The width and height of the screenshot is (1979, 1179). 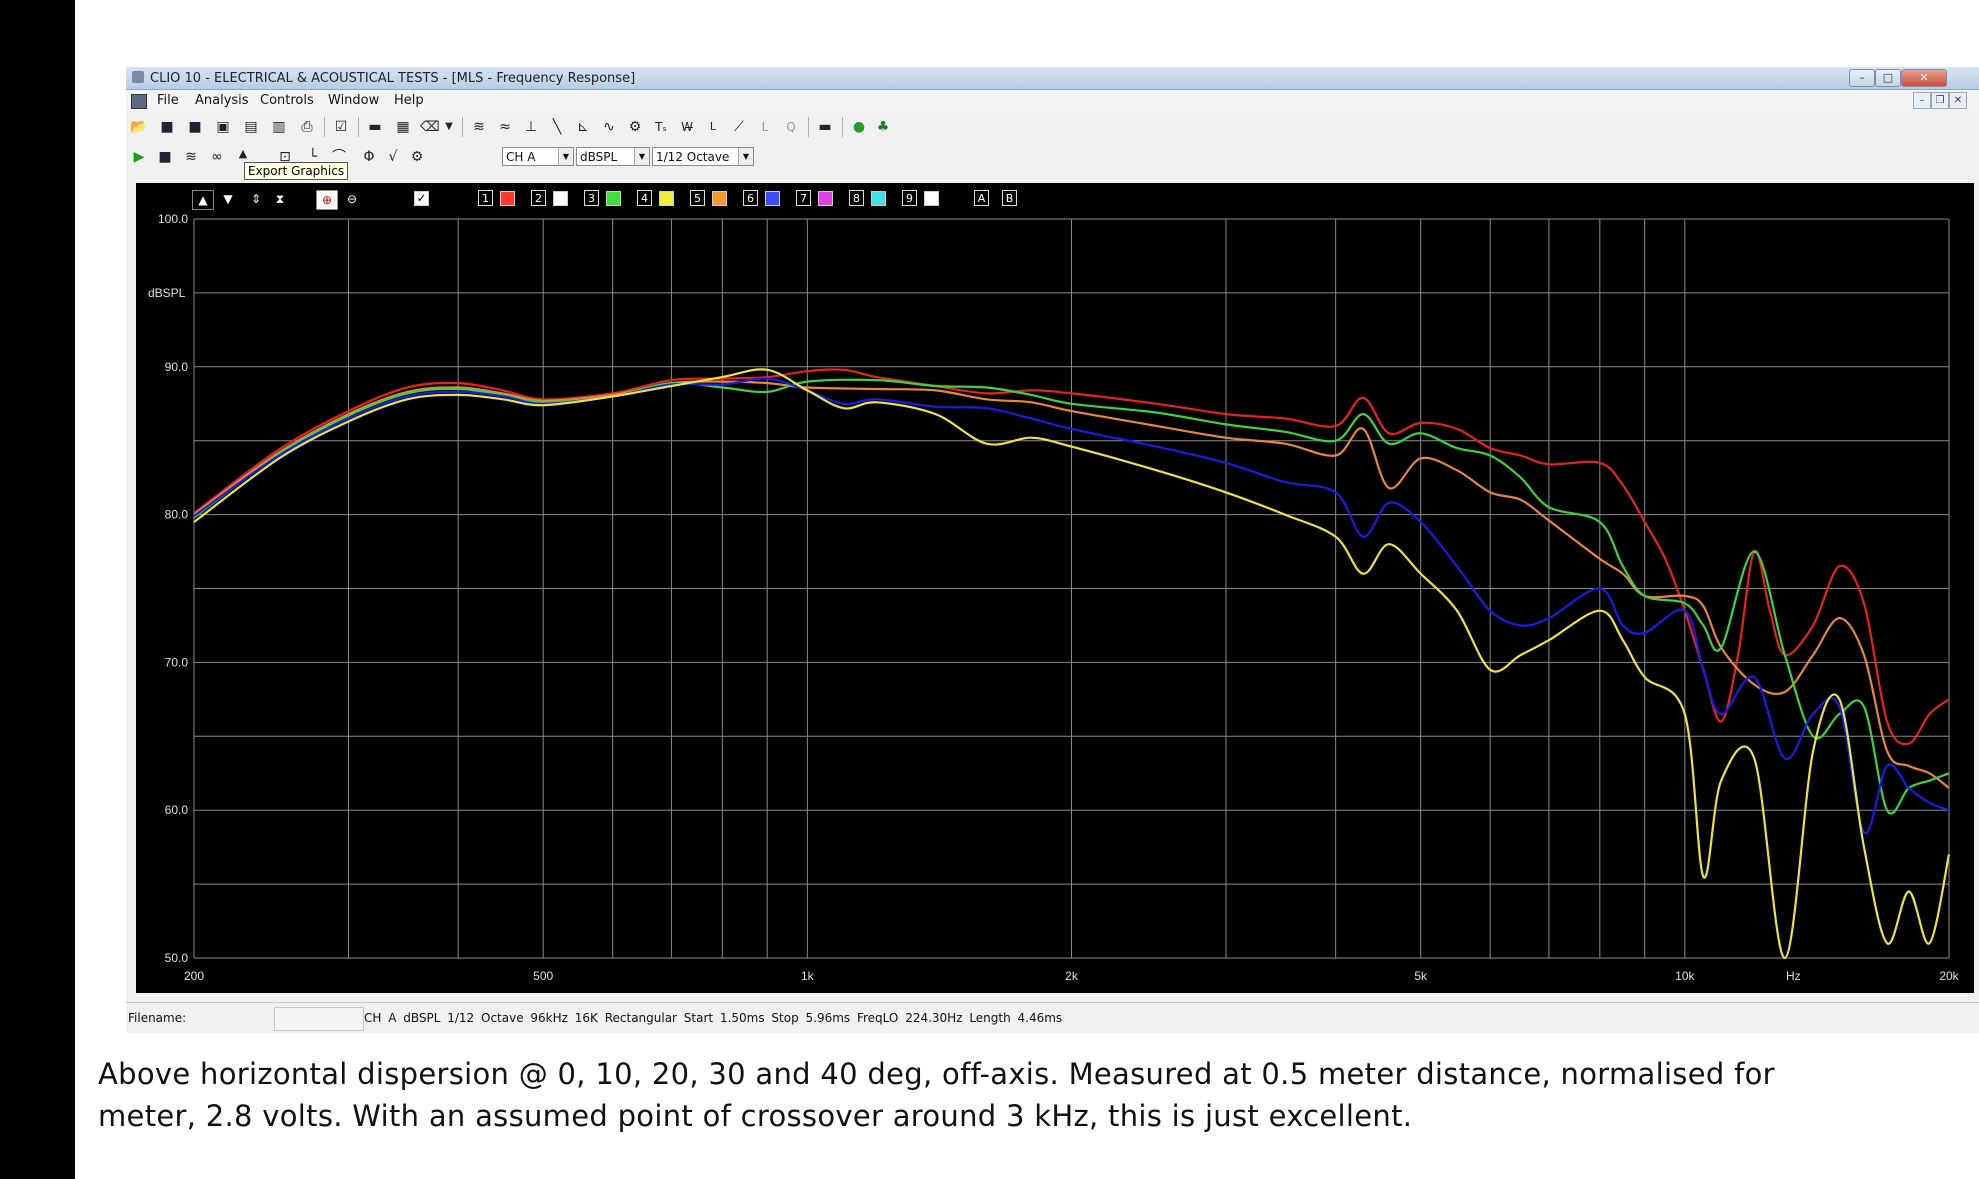 What do you see at coordinates (479, 127) in the screenshot?
I see `fft-icon: ≋` at bounding box center [479, 127].